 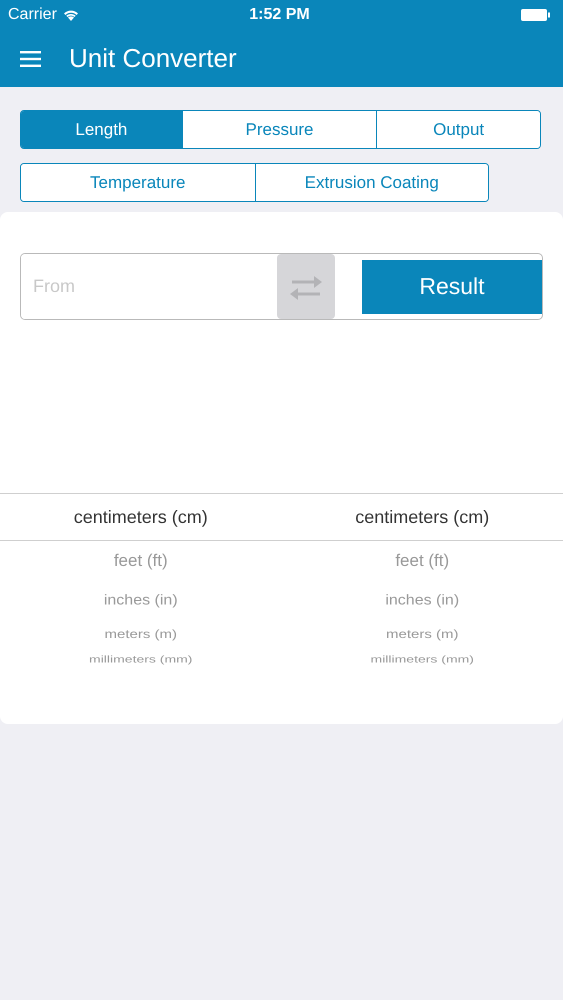 What do you see at coordinates (371, 182) in the screenshot?
I see `unit-tab: Extrusion Coating` at bounding box center [371, 182].